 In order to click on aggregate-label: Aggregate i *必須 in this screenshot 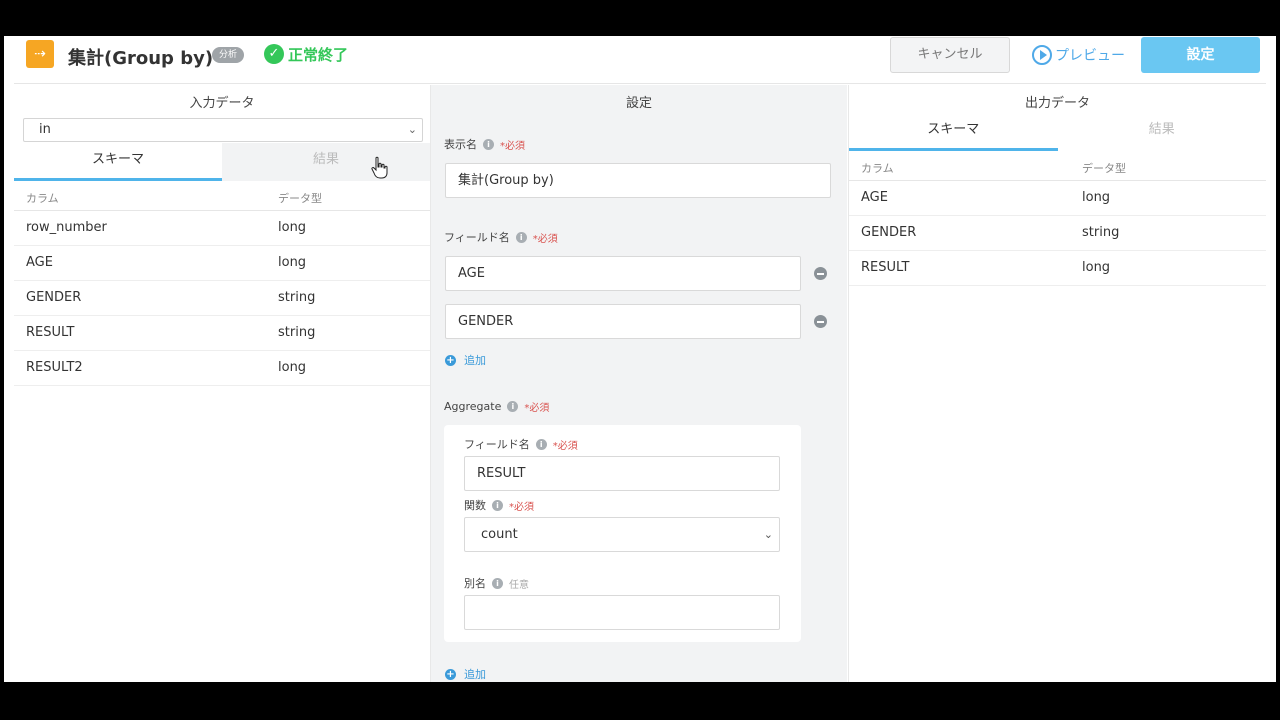, I will do `click(496, 406)`.